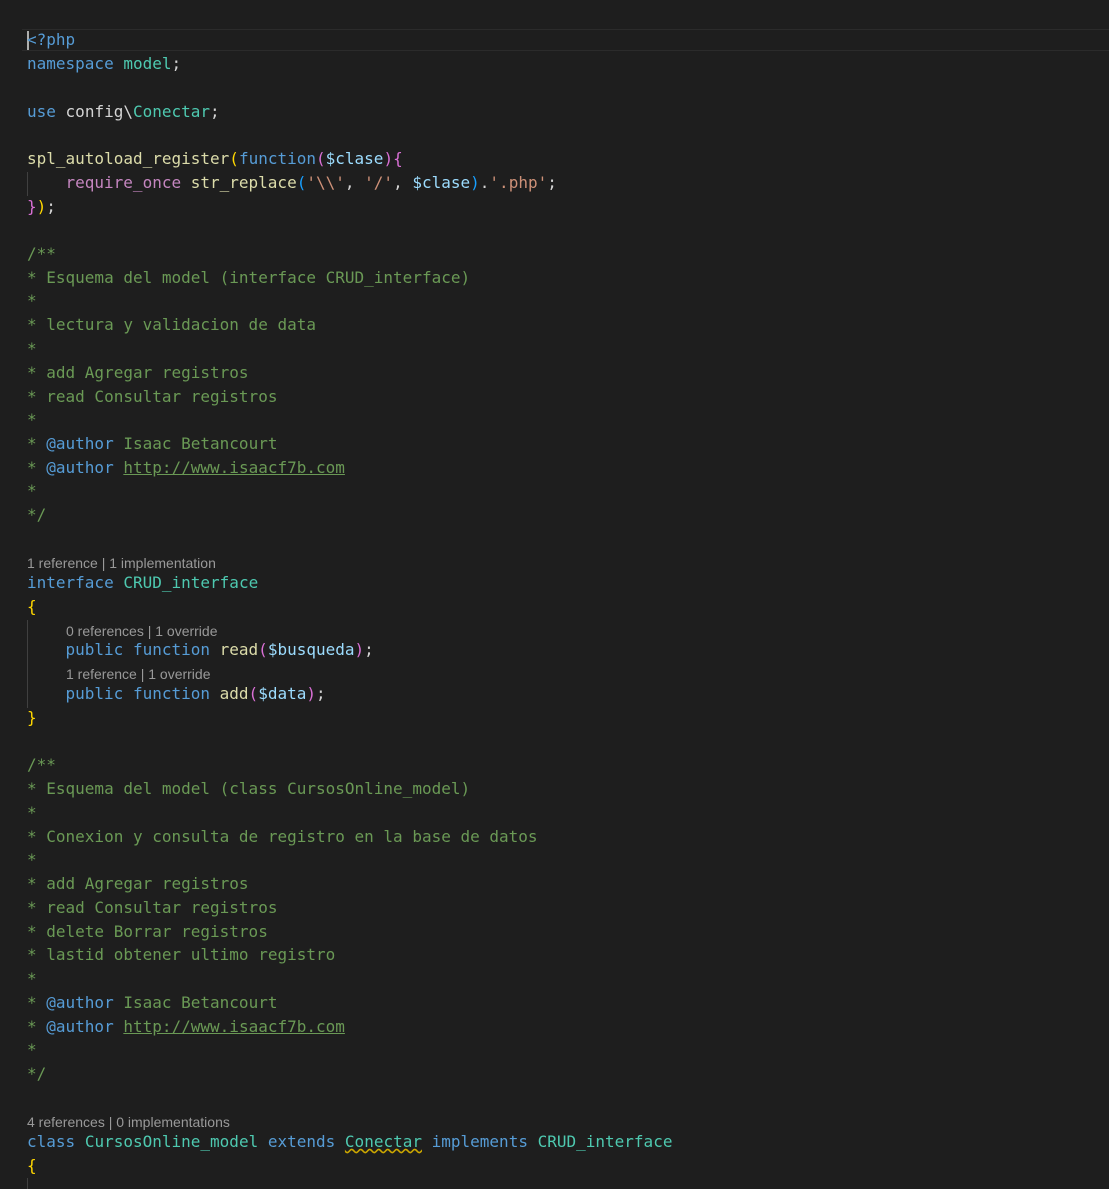 This screenshot has width=1109, height=1189. I want to click on code-line-read-method: public function read($busqueda);, so click(200, 650).